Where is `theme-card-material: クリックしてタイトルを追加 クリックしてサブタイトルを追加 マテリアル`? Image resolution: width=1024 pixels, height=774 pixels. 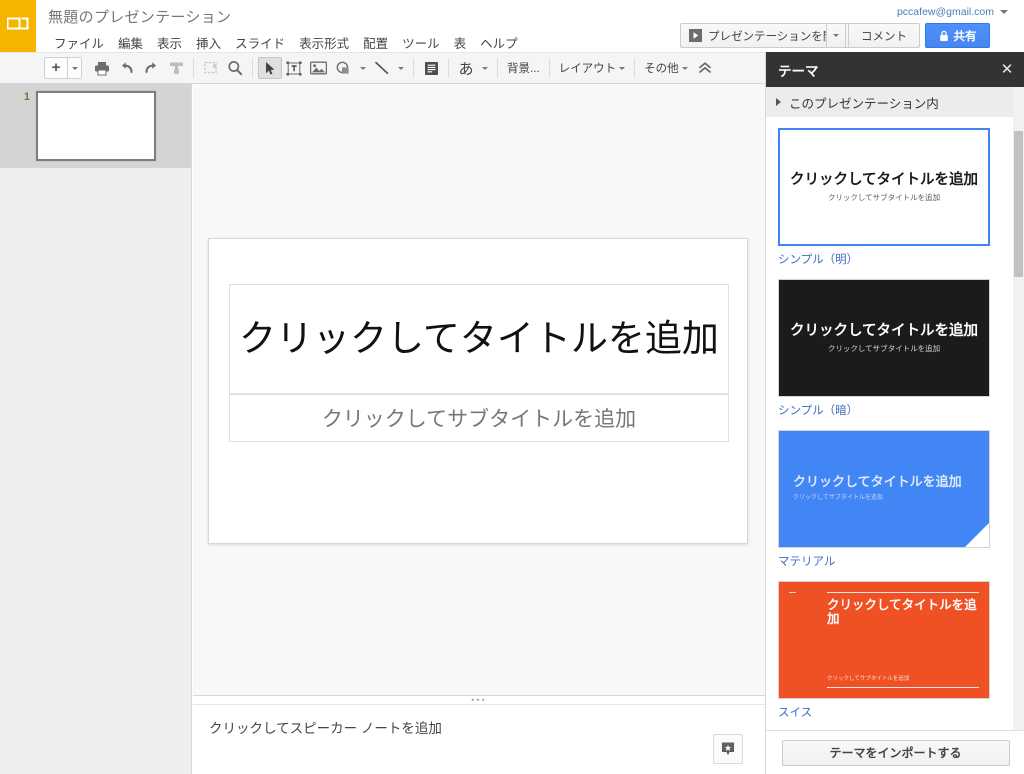 theme-card-material: クリックしてタイトルを追加 クリックしてサブタイトルを追加 マテリアル is located at coordinates (896, 499).